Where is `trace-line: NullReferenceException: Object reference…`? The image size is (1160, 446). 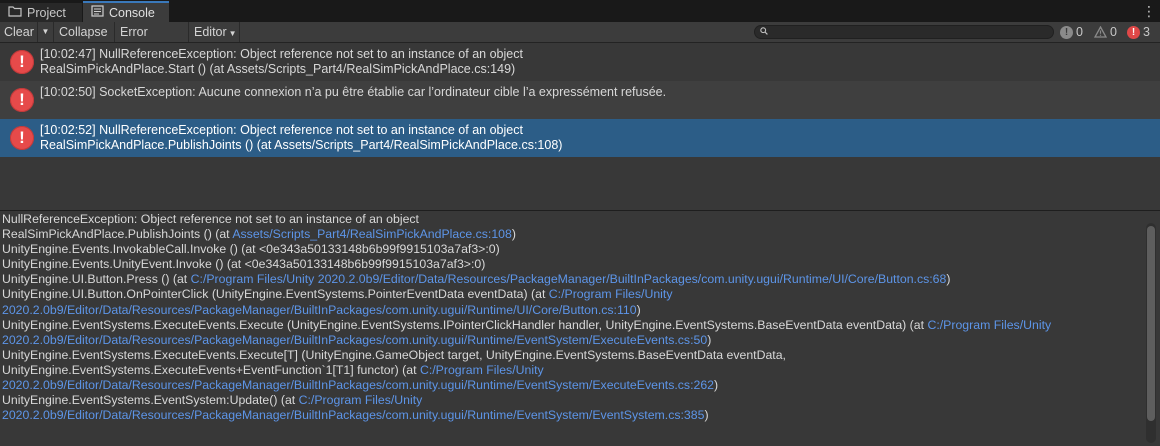
trace-line: NullReferenceException: Object reference… is located at coordinates (210, 219).